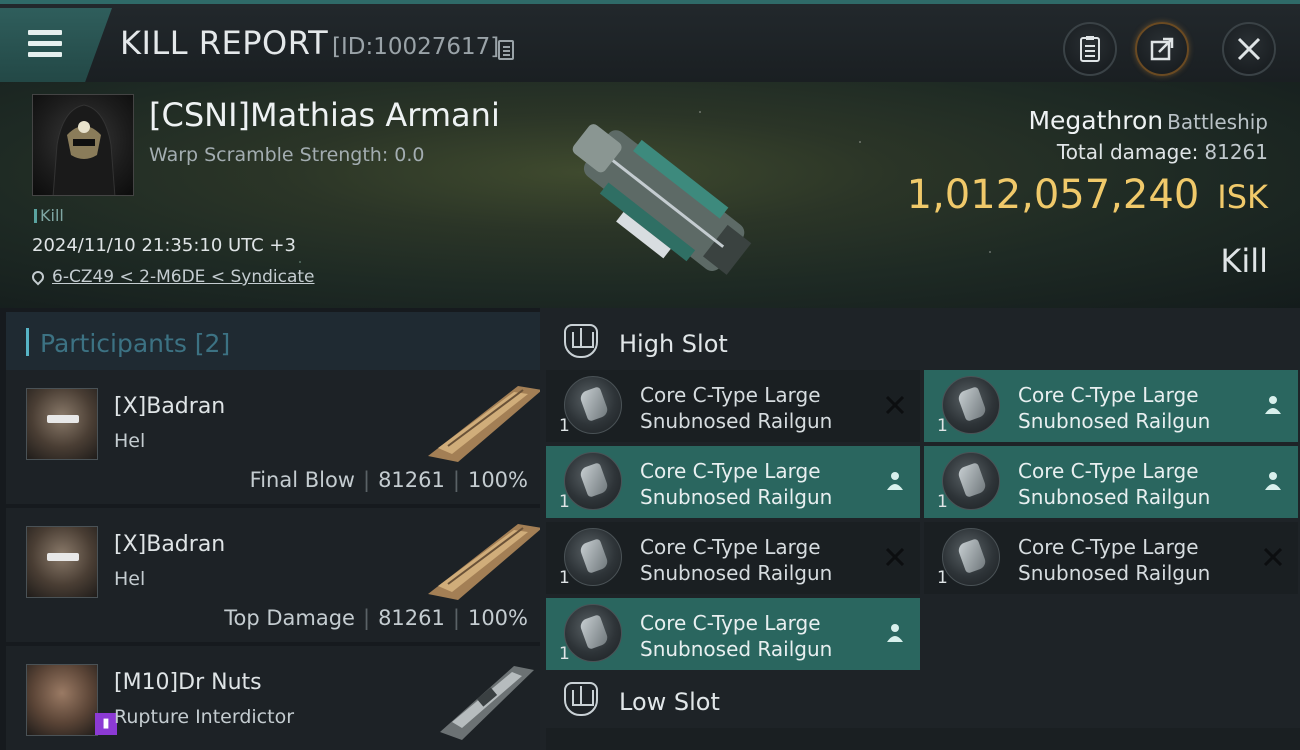  Describe the element at coordinates (669, 702) in the screenshot. I see `low-slot-label: Low Slot` at that location.